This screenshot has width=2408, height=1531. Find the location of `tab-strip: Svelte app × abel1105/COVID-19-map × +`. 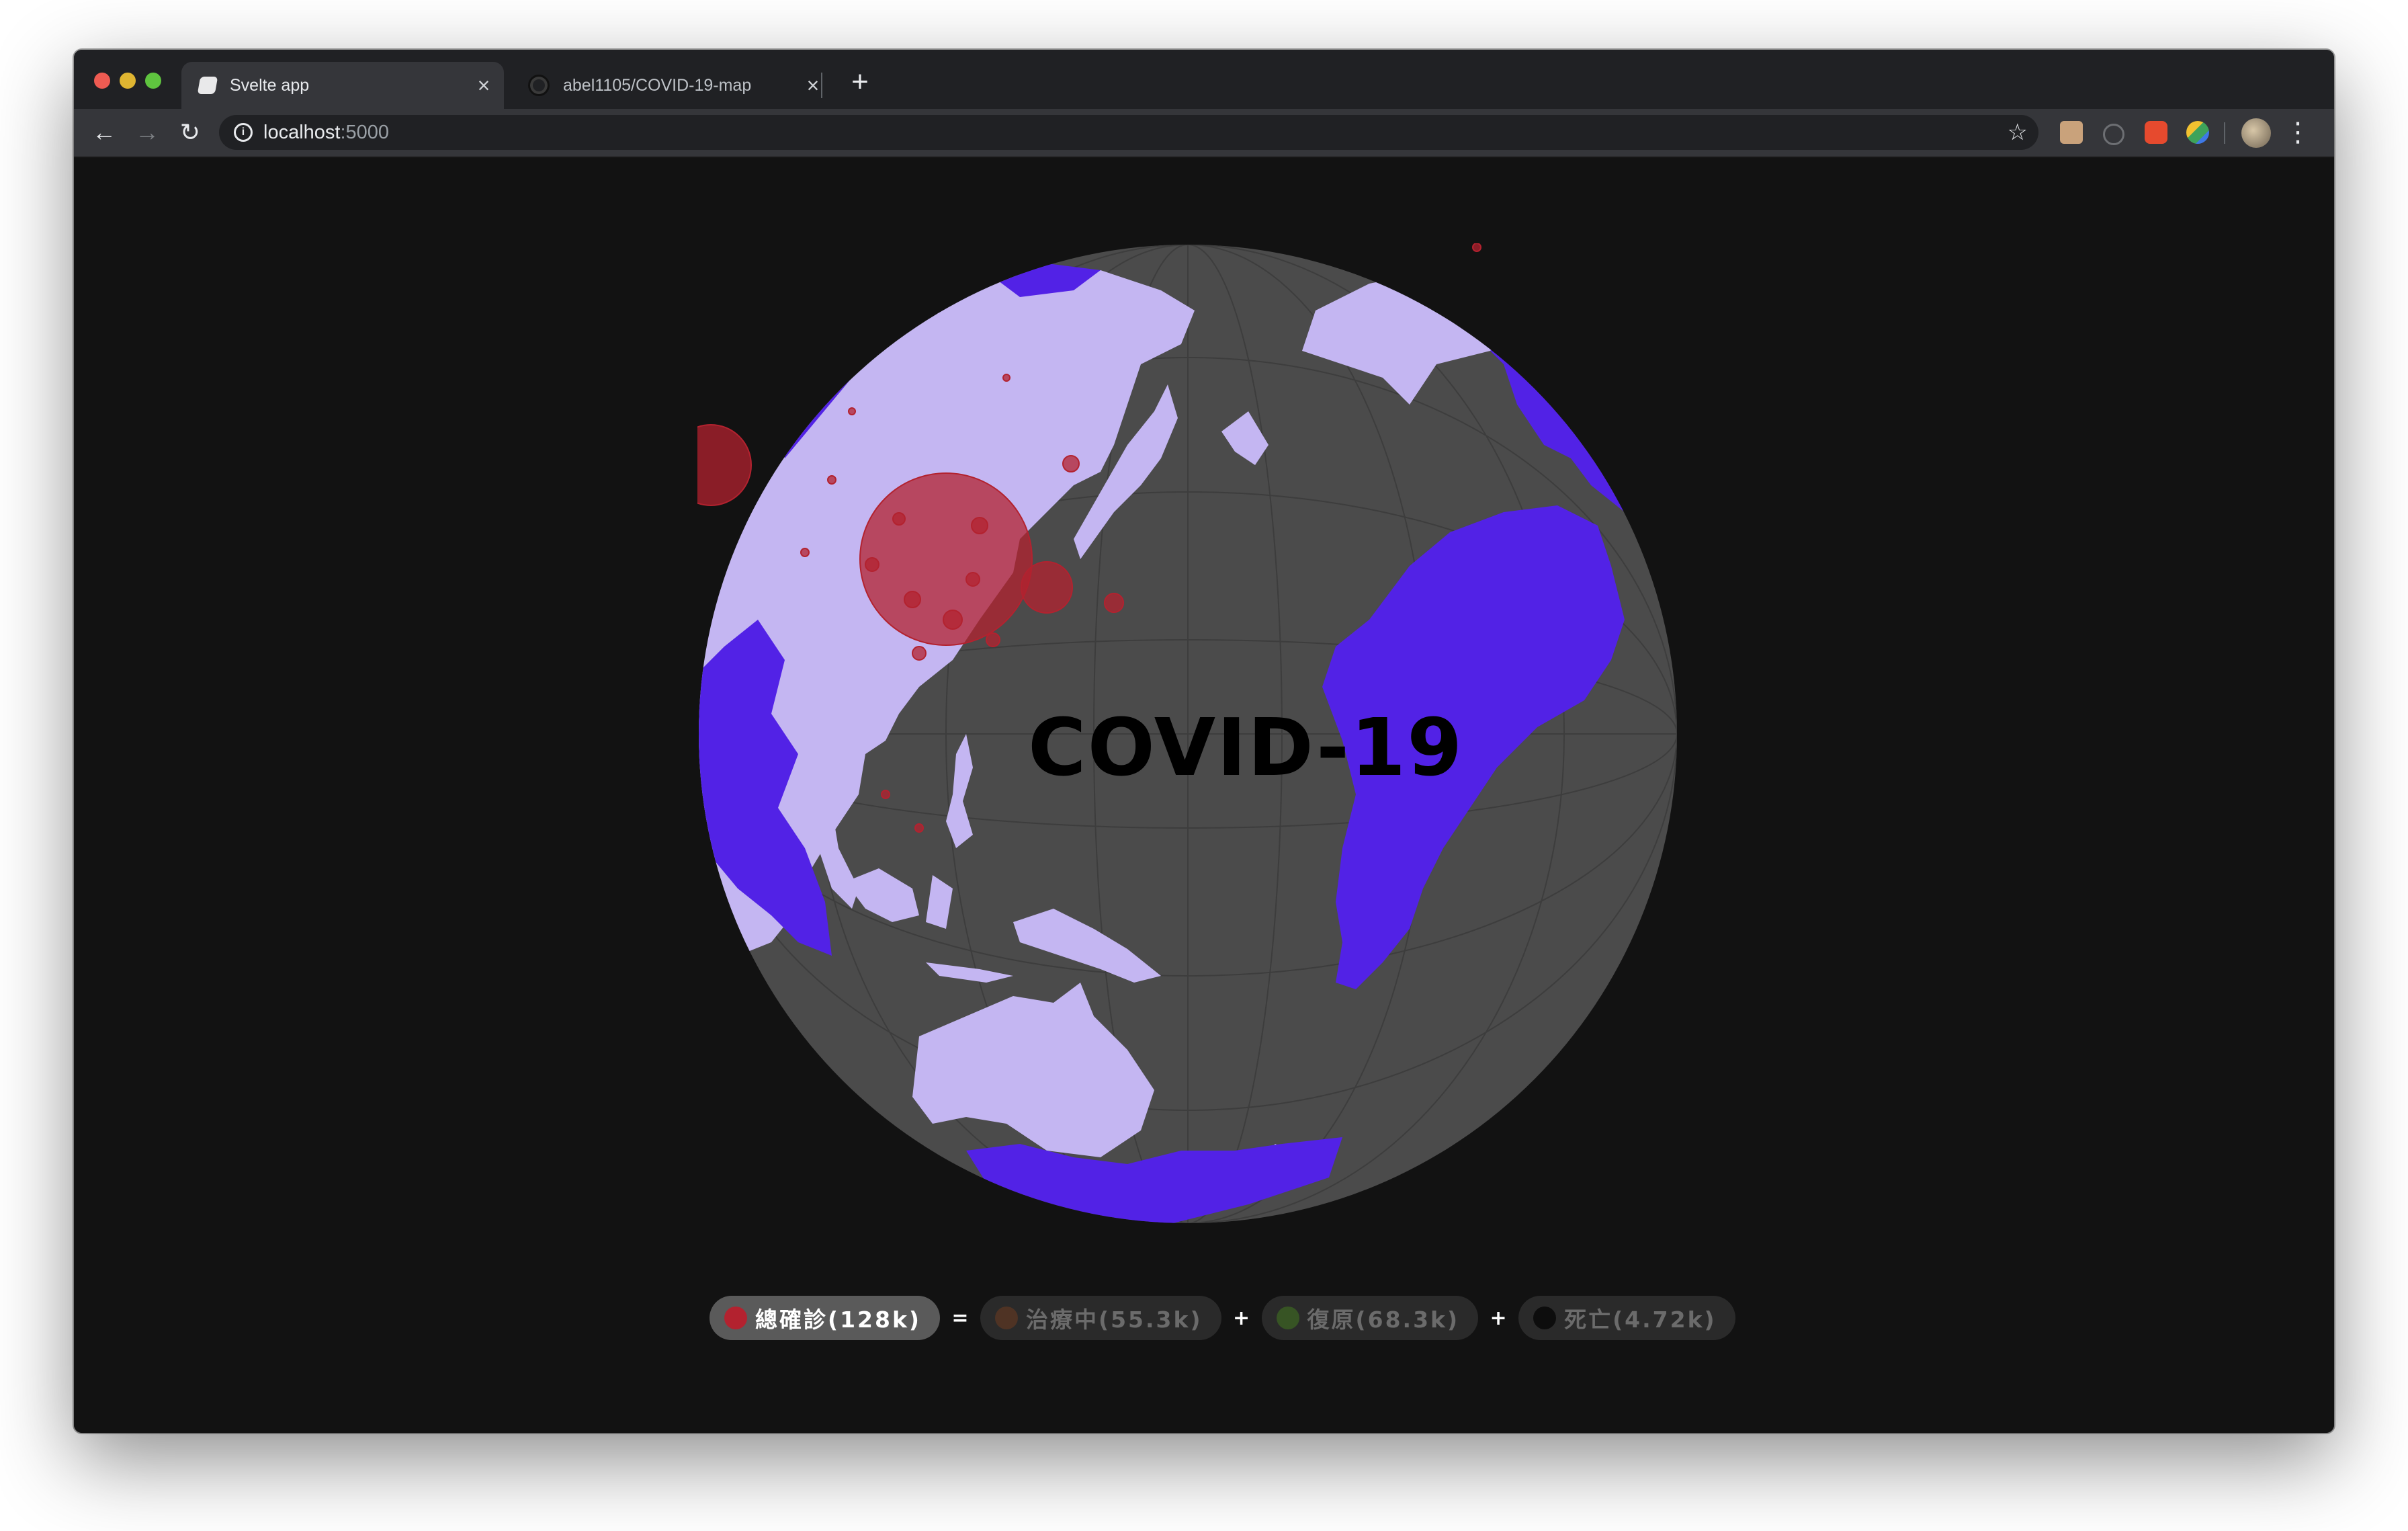

tab-strip: Svelte app × abel1105/COVID-19-map × + is located at coordinates (1204, 79).